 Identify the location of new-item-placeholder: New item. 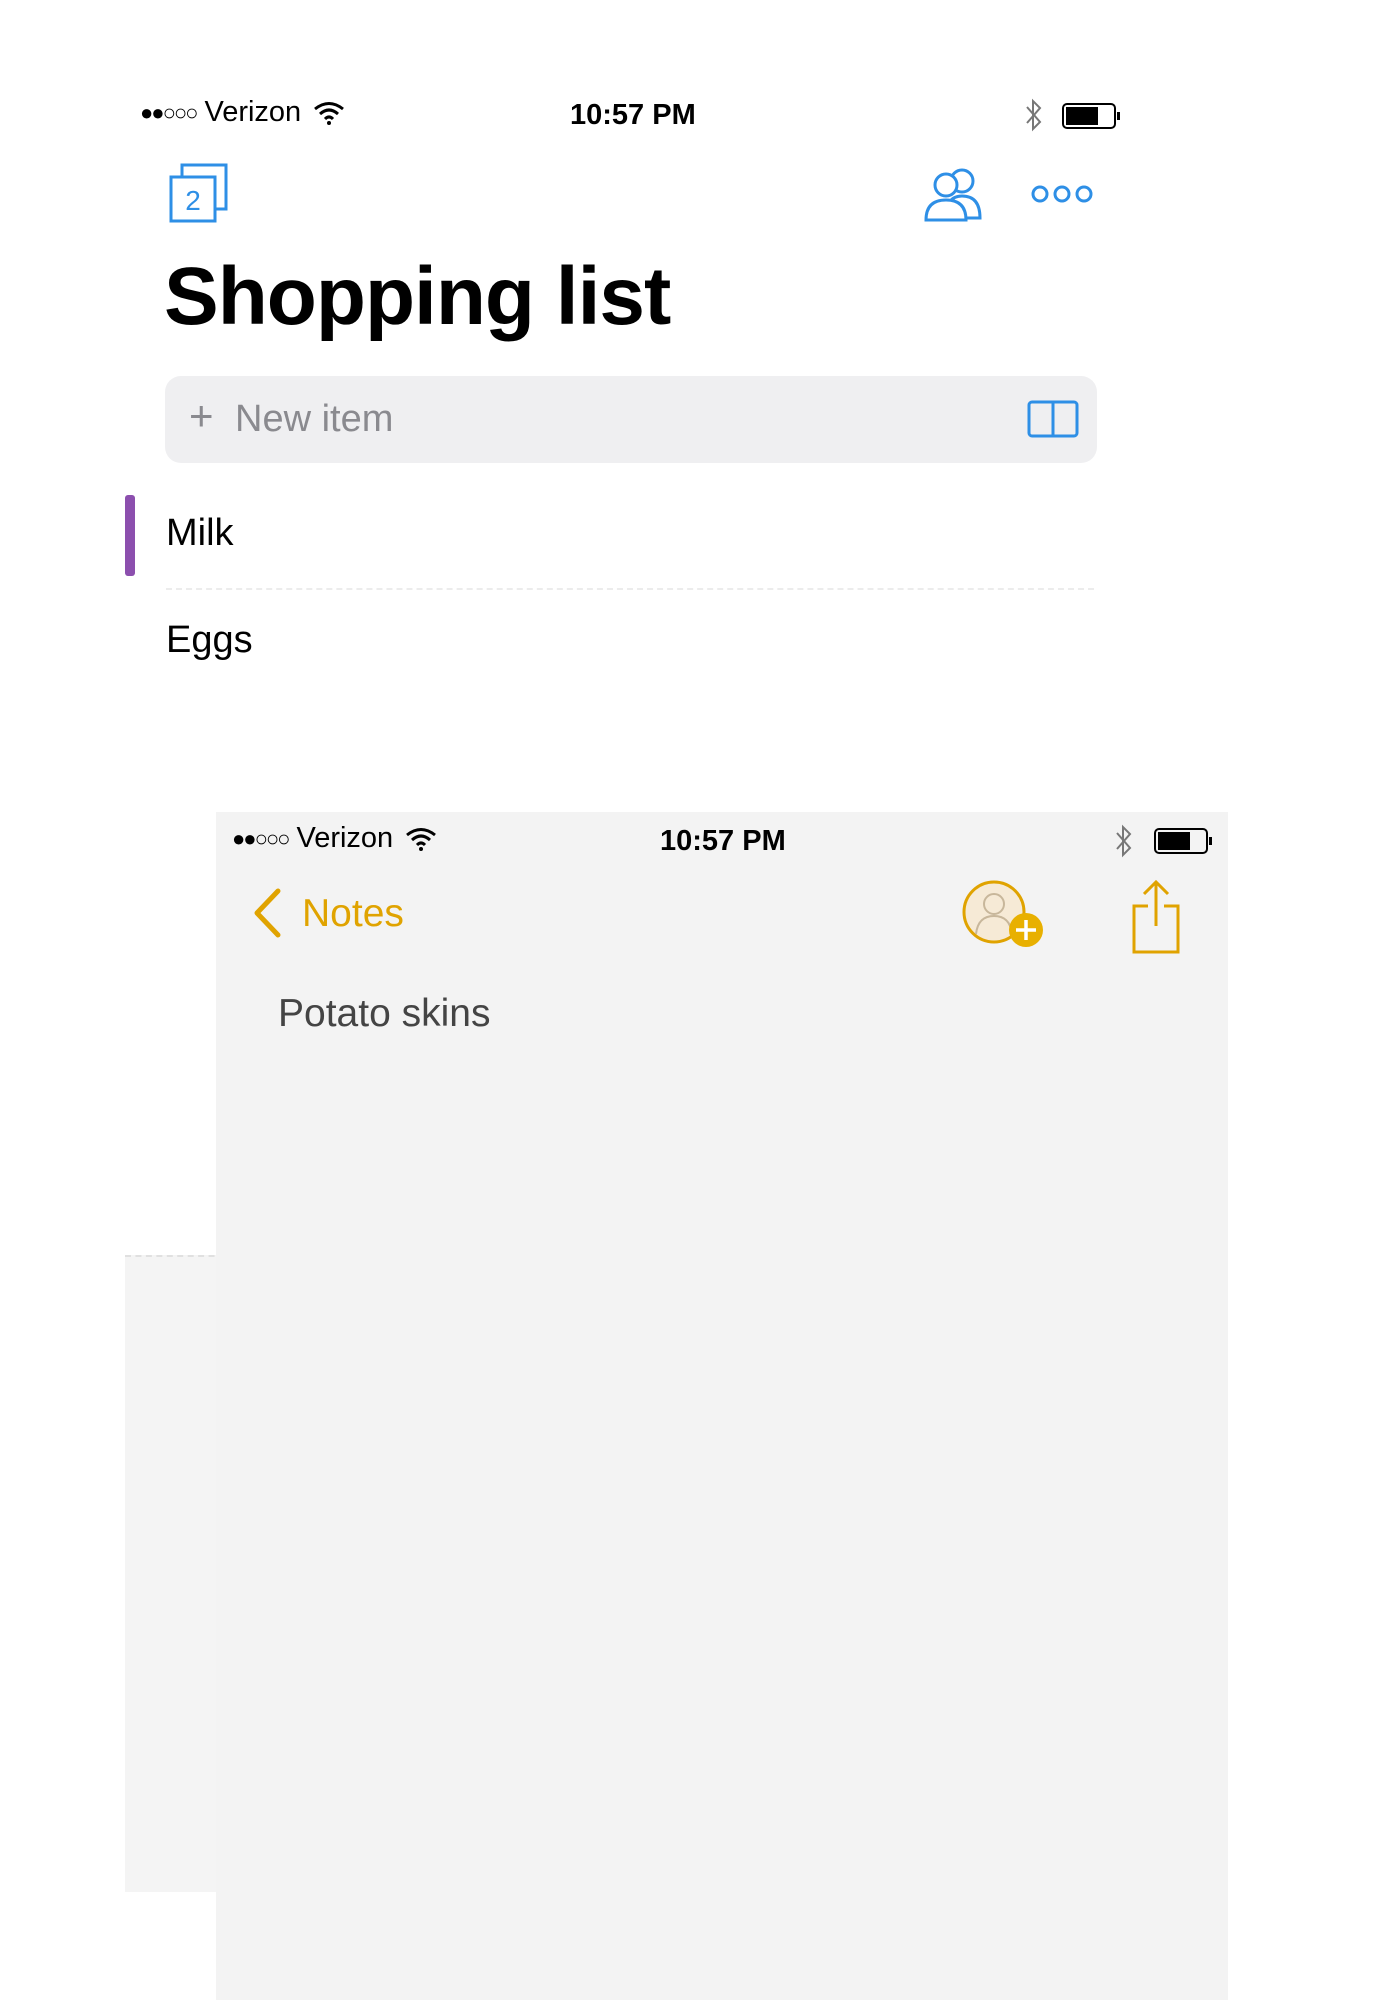
(314, 419).